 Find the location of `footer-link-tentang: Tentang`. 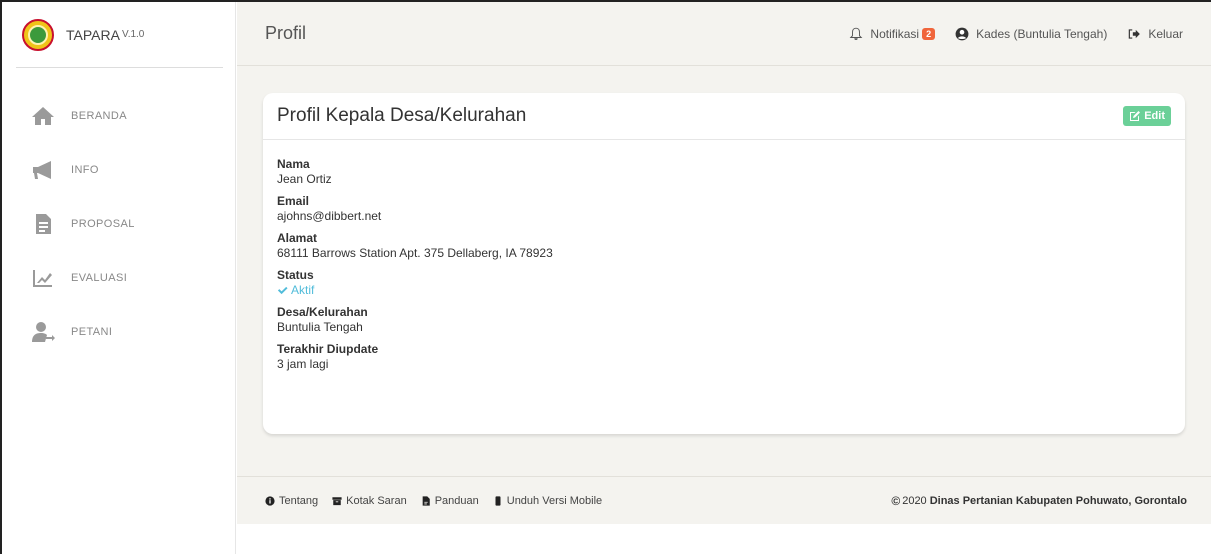

footer-link-tentang: Tentang is located at coordinates (291, 501).